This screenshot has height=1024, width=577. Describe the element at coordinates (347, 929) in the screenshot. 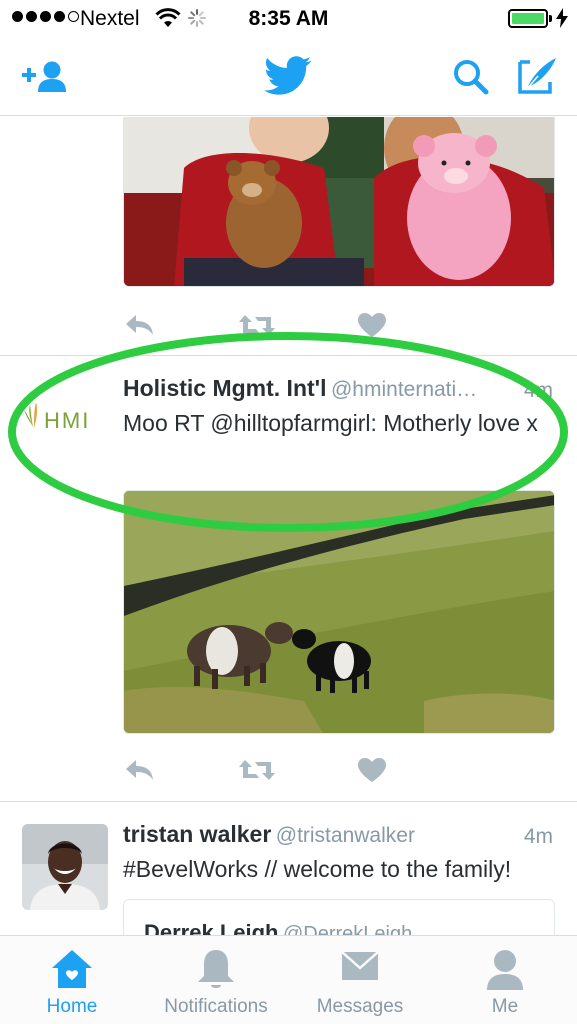

I see `quoted-author-handle: @DerrekLeigh` at that location.